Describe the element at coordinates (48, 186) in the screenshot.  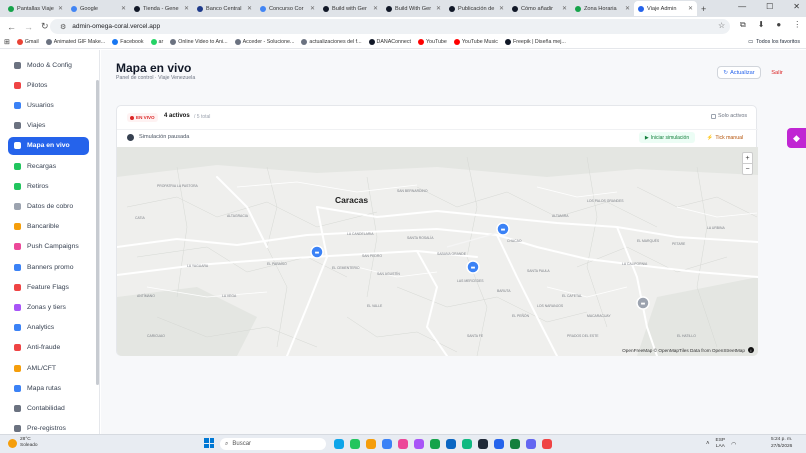
I see `sidebar-item-retiros: Retiros` at that location.